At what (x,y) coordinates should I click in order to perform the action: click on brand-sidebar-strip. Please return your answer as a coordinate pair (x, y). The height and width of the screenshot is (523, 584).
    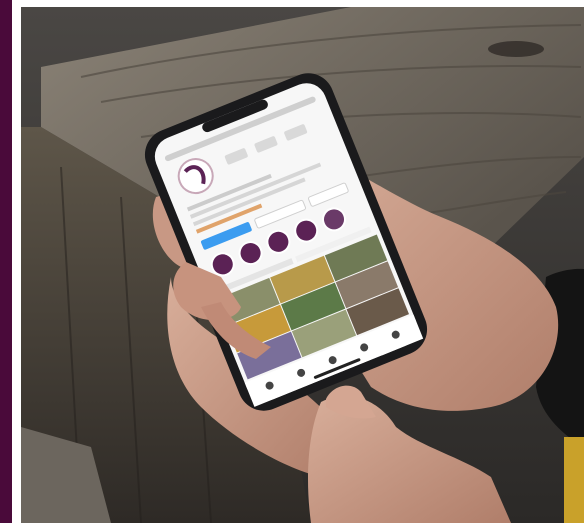
    Looking at the image, I should click on (6, 261).